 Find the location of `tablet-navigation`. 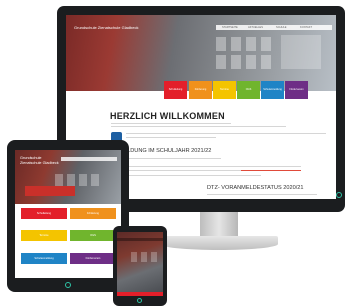

tablet-navigation is located at coordinates (89, 159).